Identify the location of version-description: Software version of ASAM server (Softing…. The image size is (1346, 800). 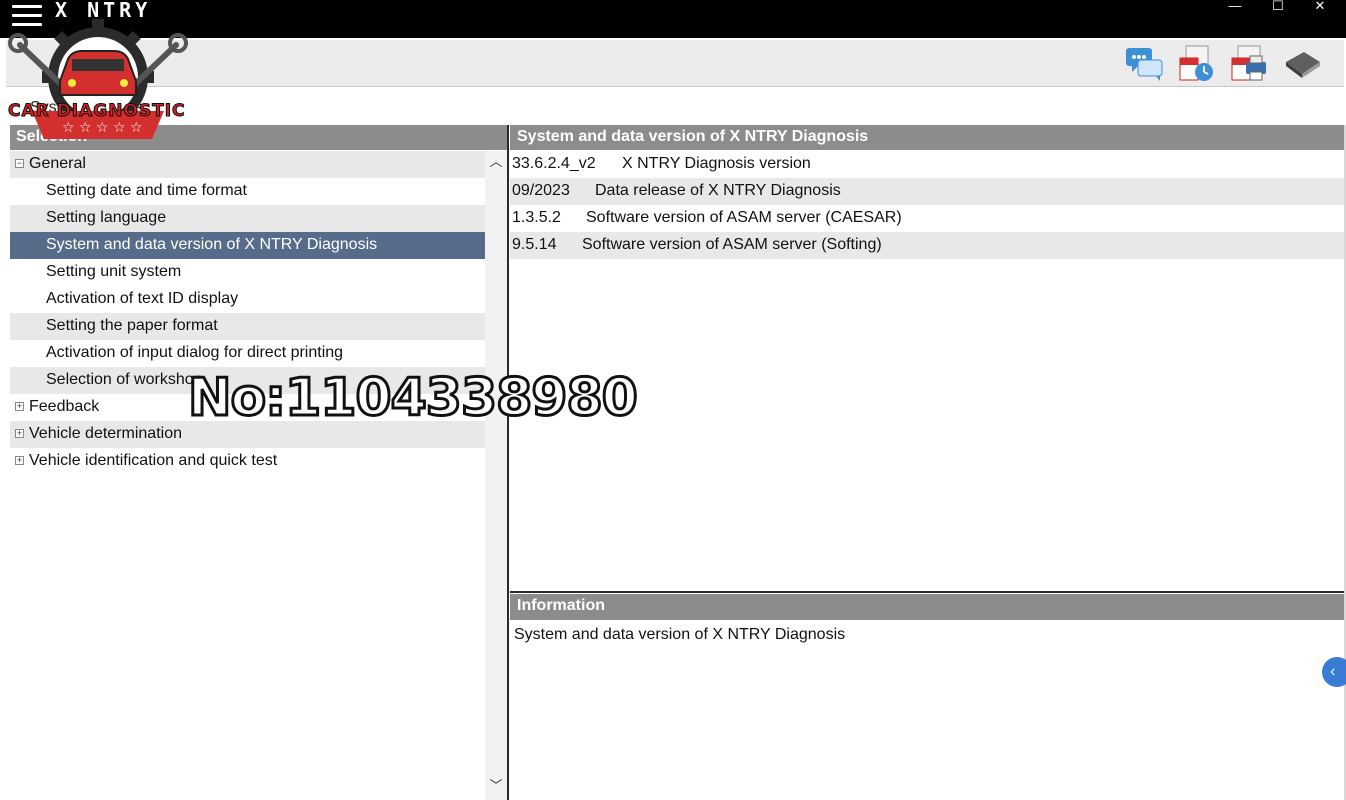
(732, 244).